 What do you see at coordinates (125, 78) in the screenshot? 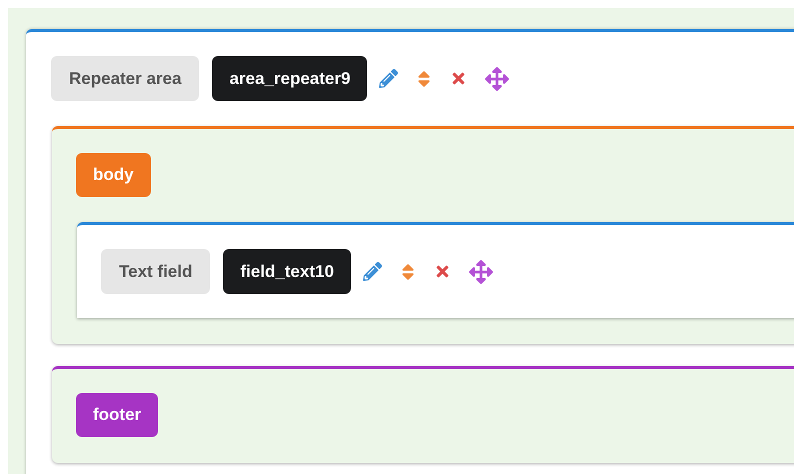
I see `type-label: Repeater area` at bounding box center [125, 78].